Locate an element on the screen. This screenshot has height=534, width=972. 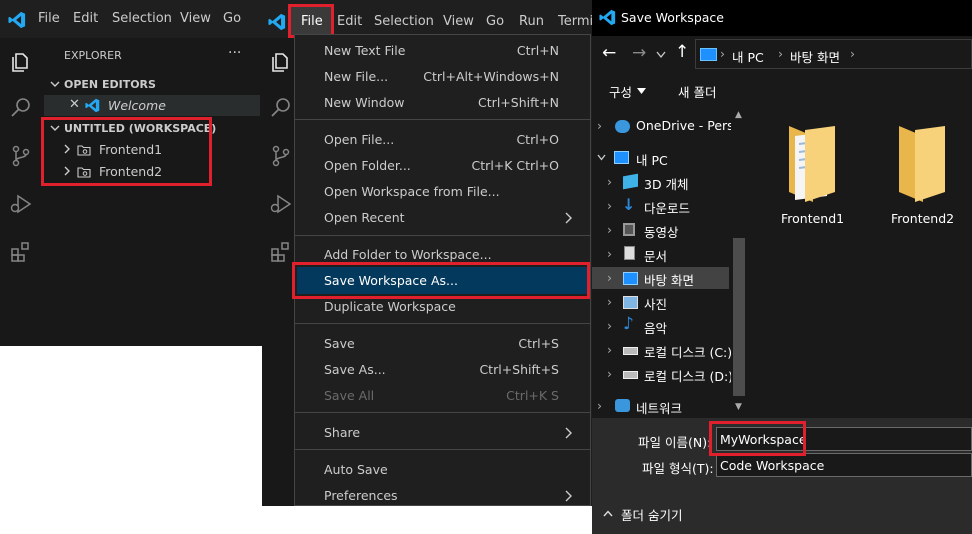
breadcrumb-my-pc: 내 PC is located at coordinates (748, 56).